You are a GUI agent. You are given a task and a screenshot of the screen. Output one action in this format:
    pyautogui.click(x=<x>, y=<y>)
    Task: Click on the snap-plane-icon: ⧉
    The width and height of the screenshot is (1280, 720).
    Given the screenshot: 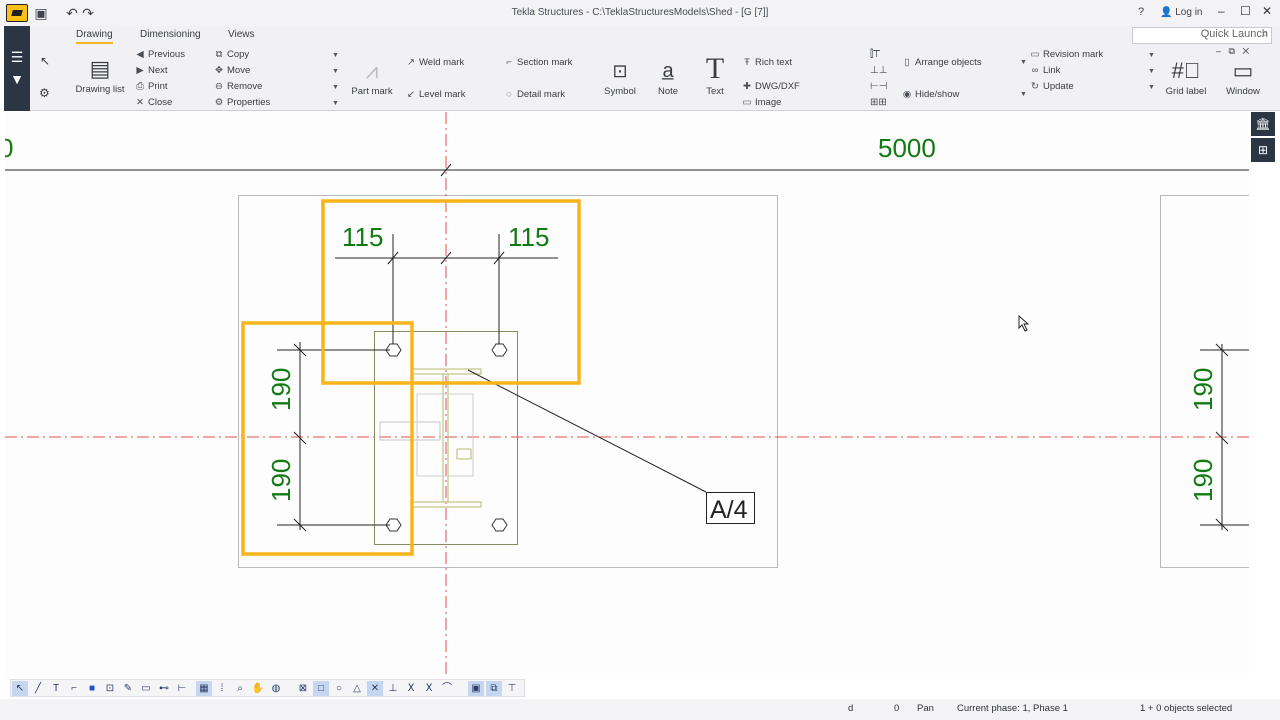 What is the action you would take?
    pyautogui.click(x=494, y=688)
    